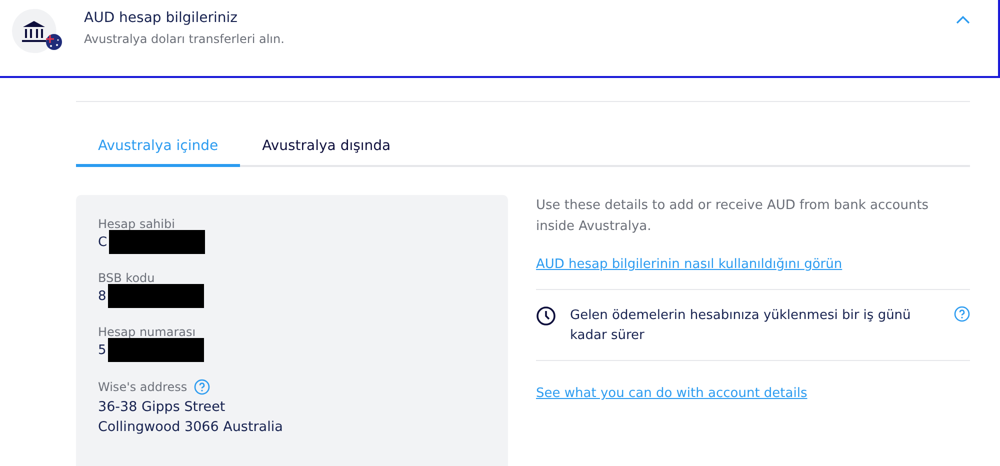  I want to click on field-label: Hesap numarası, so click(147, 332).